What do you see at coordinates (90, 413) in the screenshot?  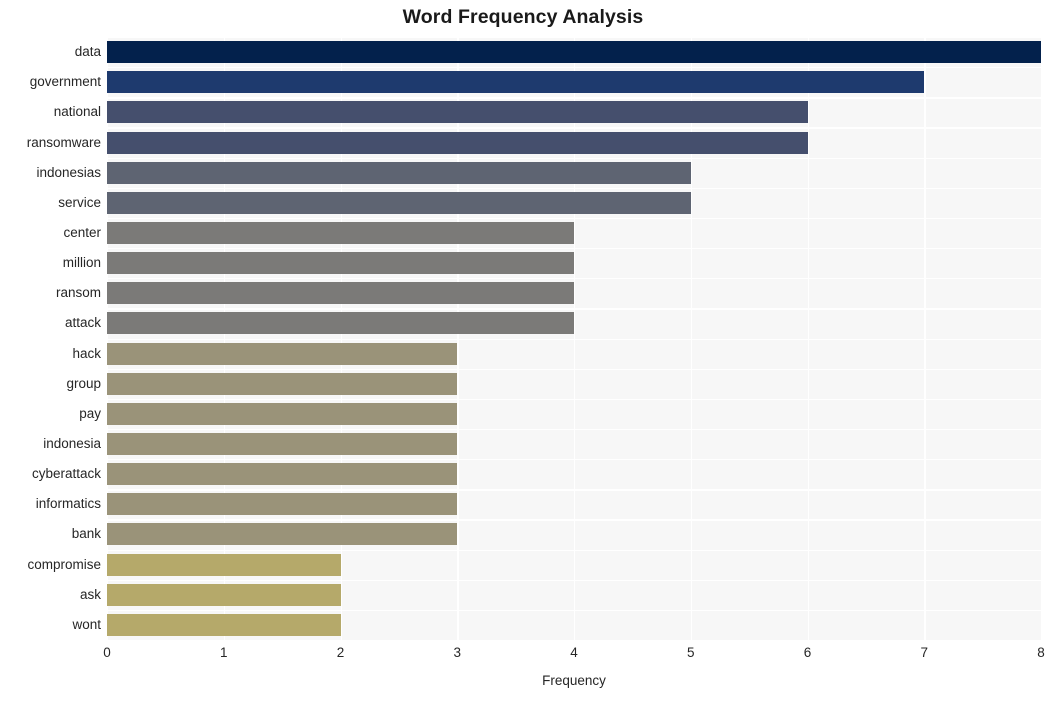 I see `y-axis-tick-label: pay` at bounding box center [90, 413].